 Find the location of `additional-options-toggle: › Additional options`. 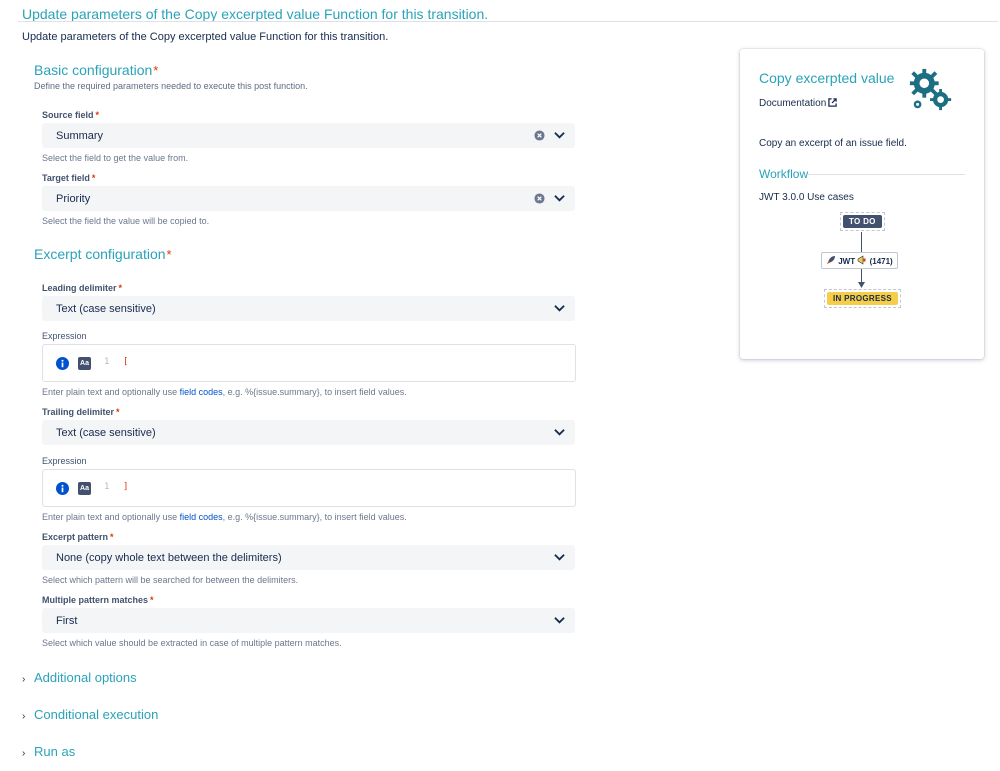

additional-options-toggle: › Additional options is located at coordinates (79, 677).